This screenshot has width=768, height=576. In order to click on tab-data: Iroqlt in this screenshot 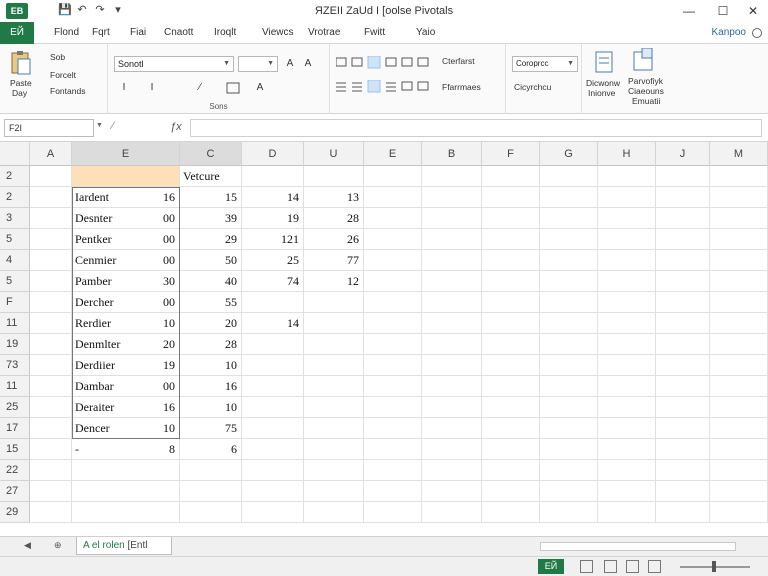, I will do `click(225, 32)`.